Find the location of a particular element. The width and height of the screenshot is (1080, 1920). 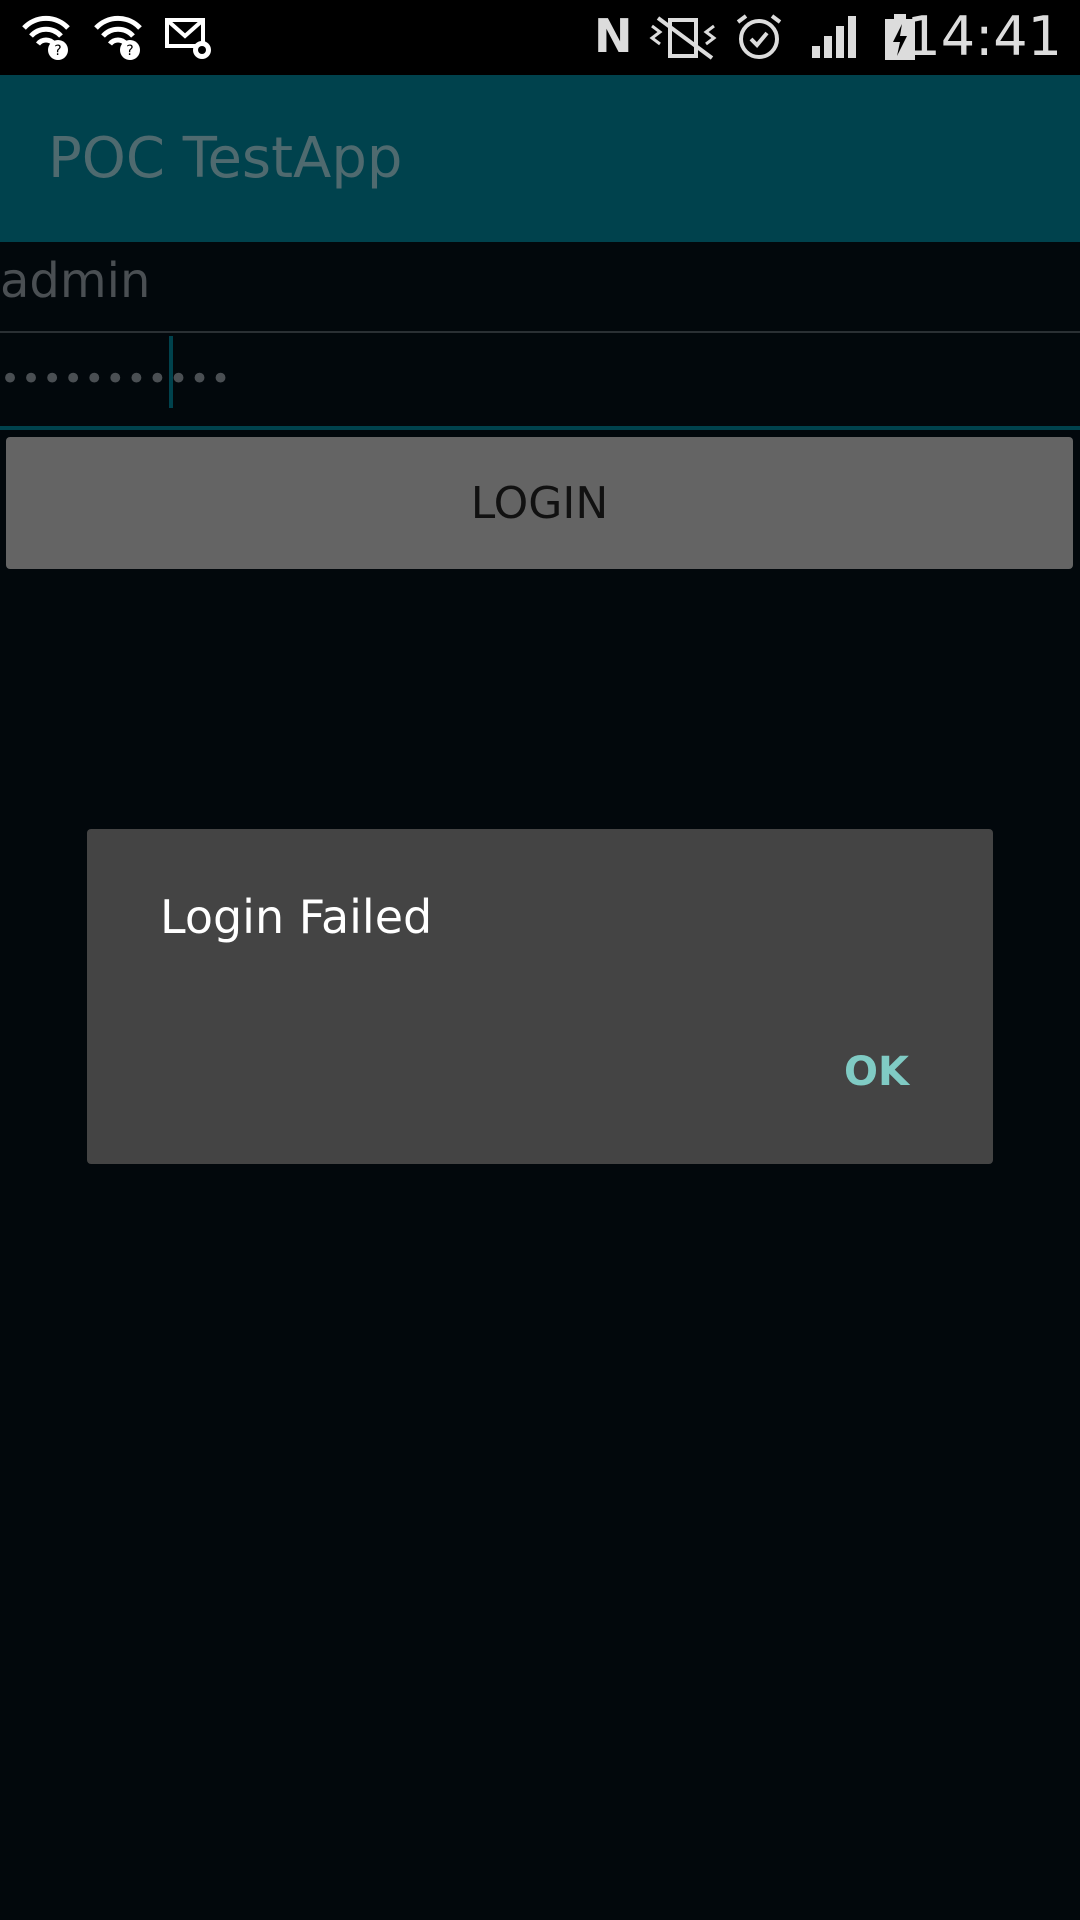

username-underline is located at coordinates (540, 332).